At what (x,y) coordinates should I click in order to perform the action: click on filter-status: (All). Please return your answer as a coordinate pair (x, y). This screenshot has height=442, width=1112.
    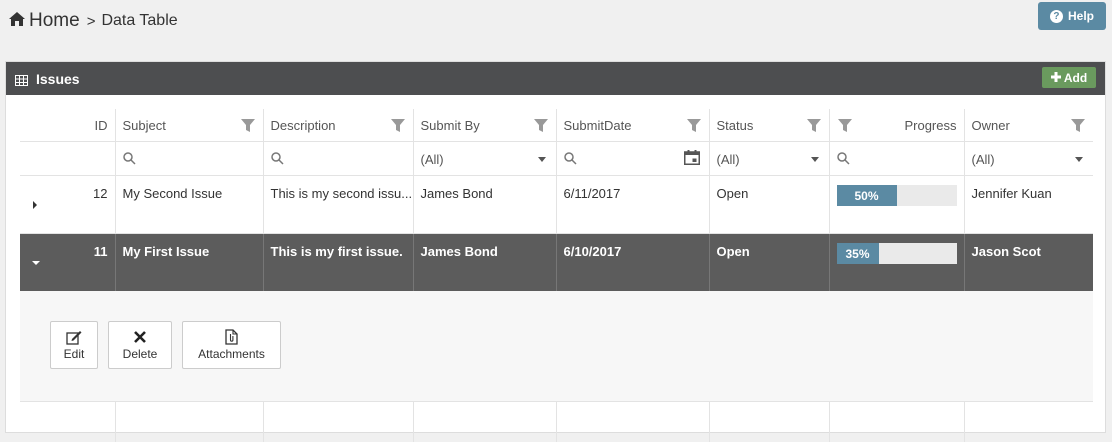
    Looking at the image, I should click on (769, 159).